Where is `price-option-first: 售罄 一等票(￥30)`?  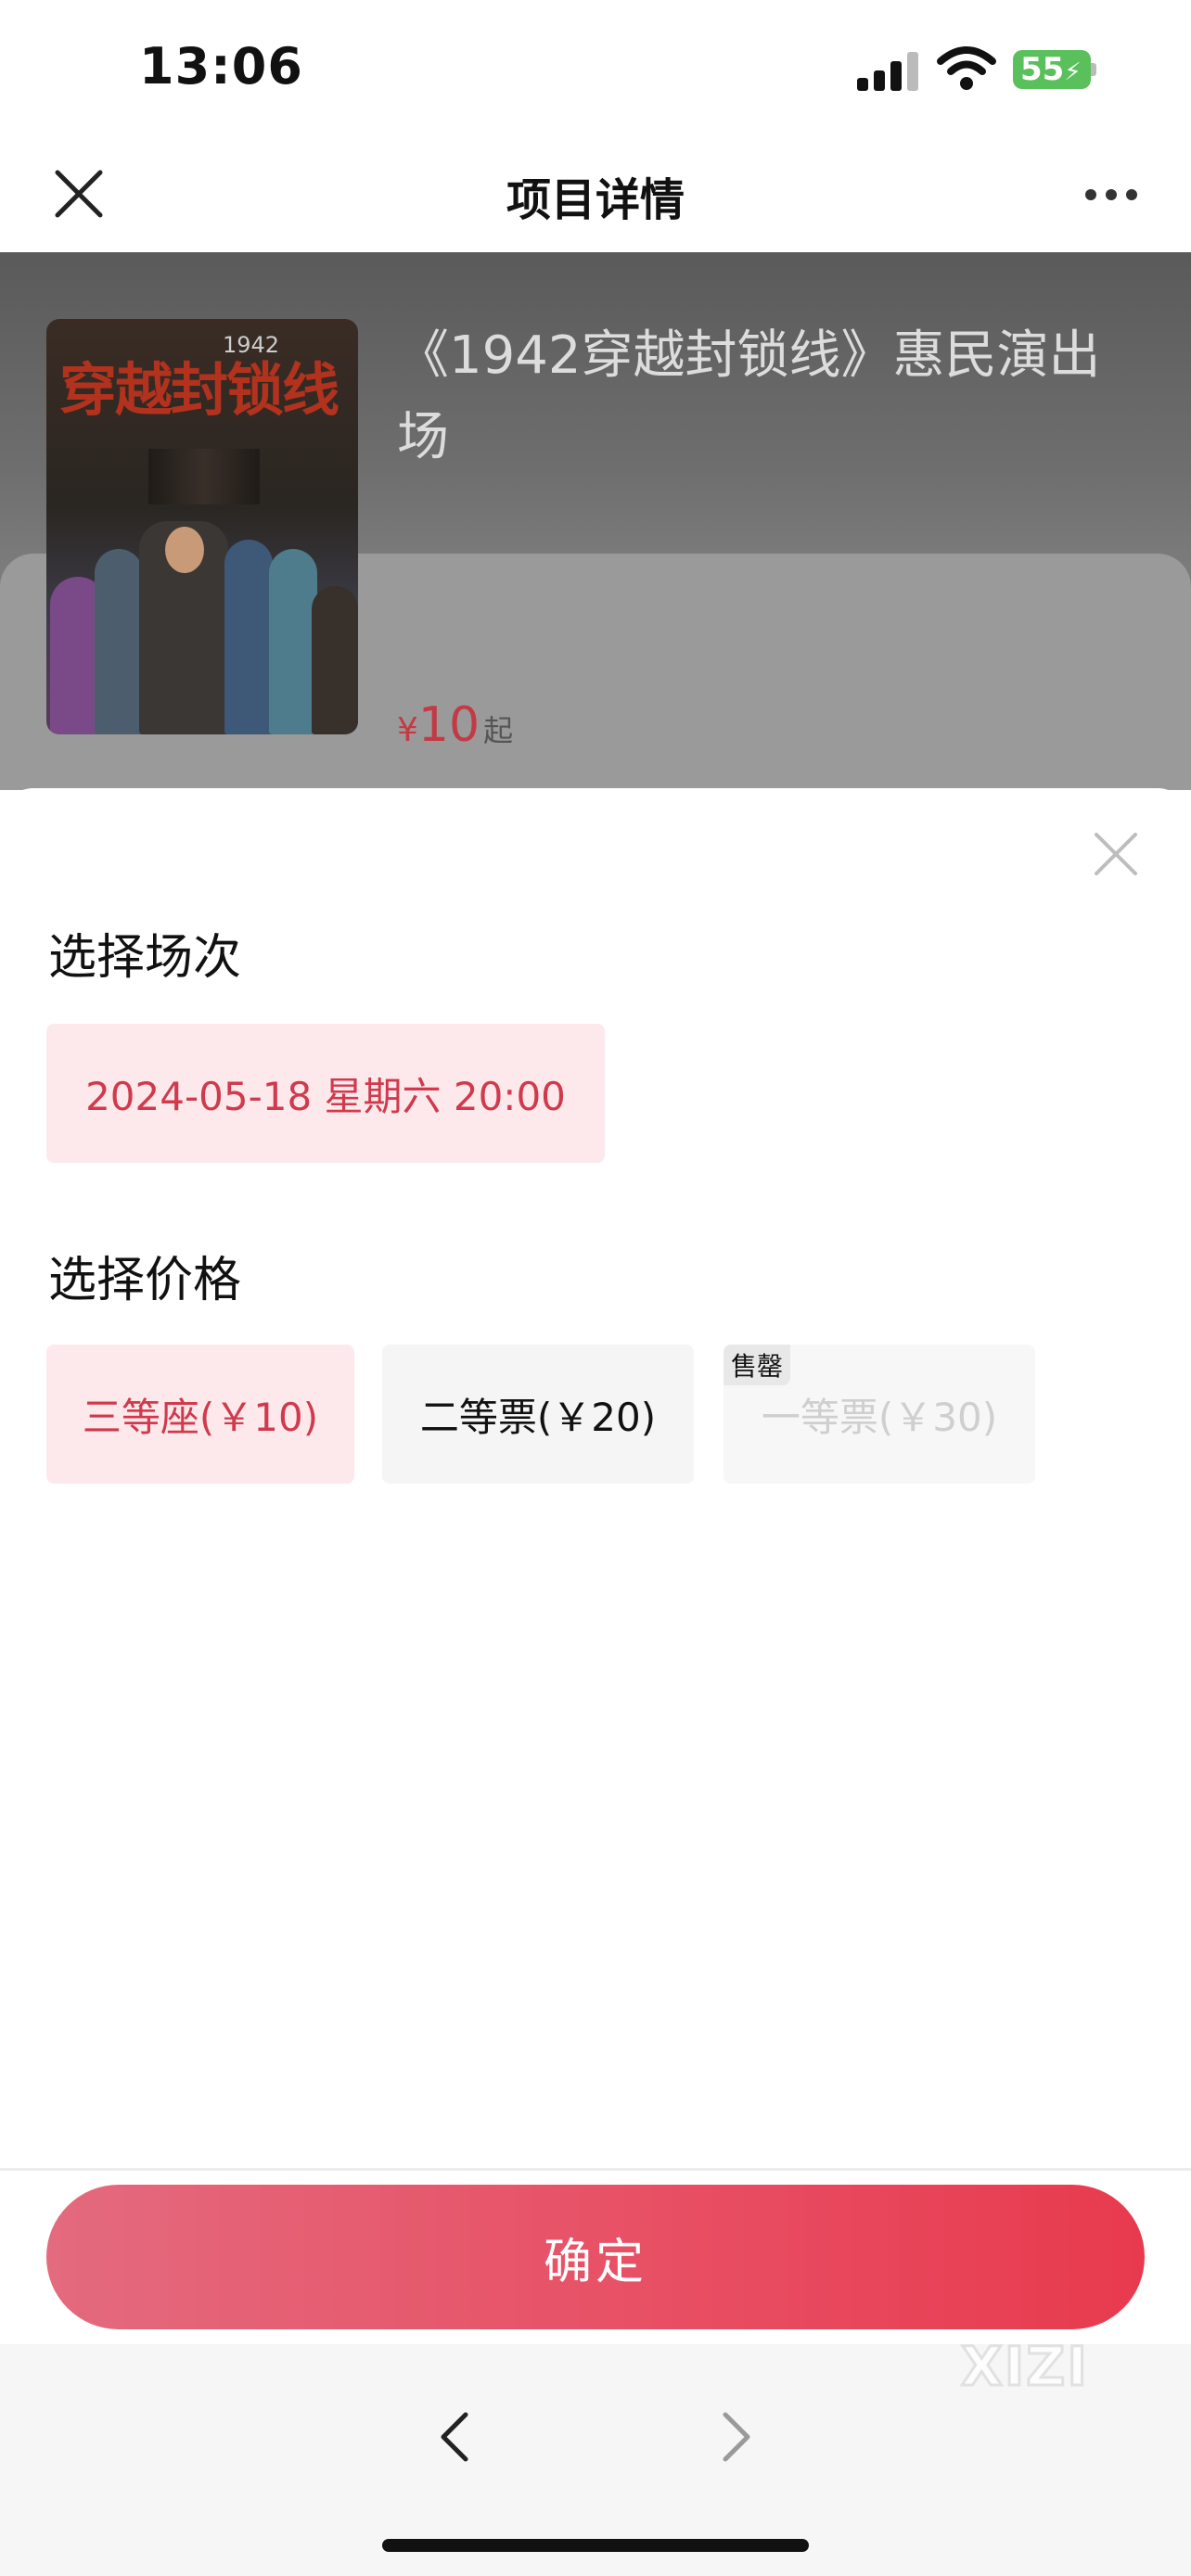
price-option-first: 售罄 一等票(￥30) is located at coordinates (879, 1414).